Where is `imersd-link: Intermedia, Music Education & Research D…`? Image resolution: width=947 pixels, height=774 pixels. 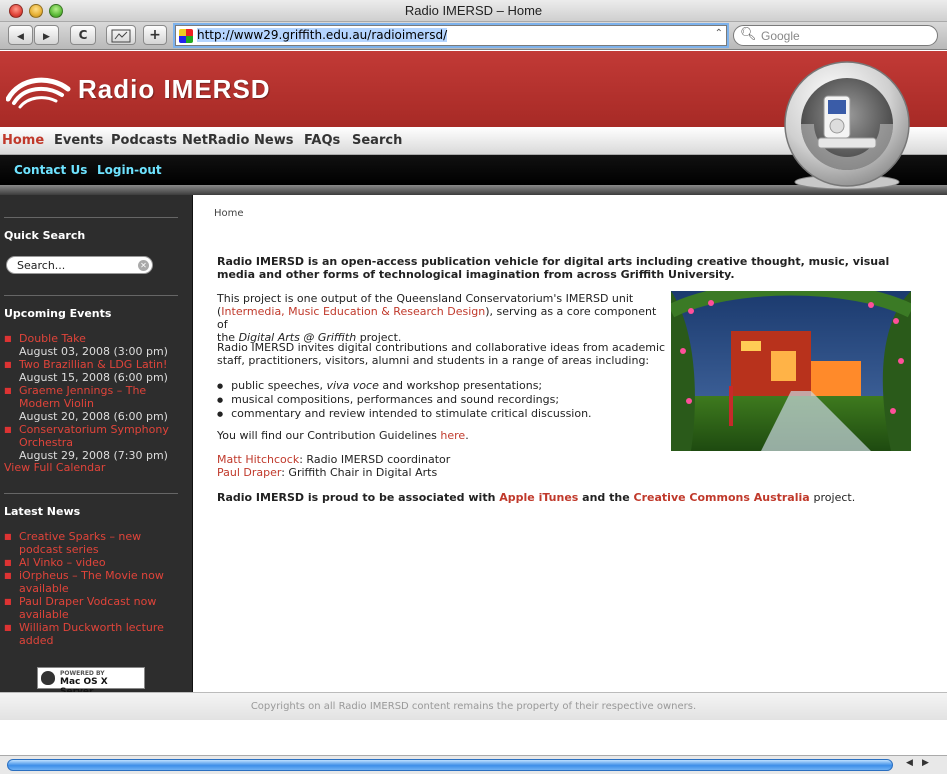 imersd-link: Intermedia, Music Education & Research D… is located at coordinates (353, 311).